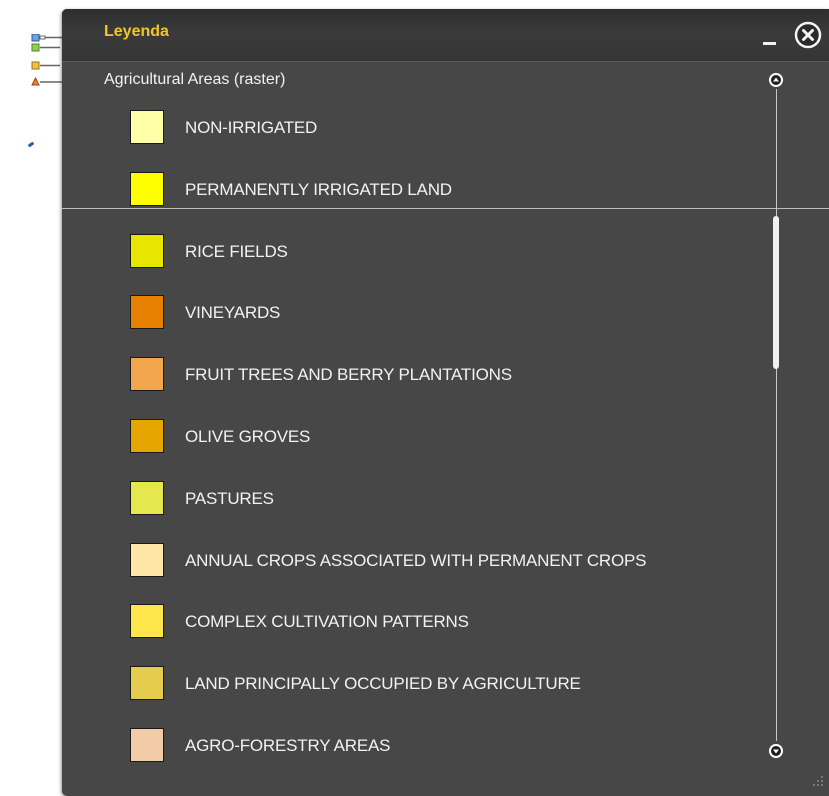 The image size is (829, 796). I want to click on scroll-down-icon, so click(776, 751).